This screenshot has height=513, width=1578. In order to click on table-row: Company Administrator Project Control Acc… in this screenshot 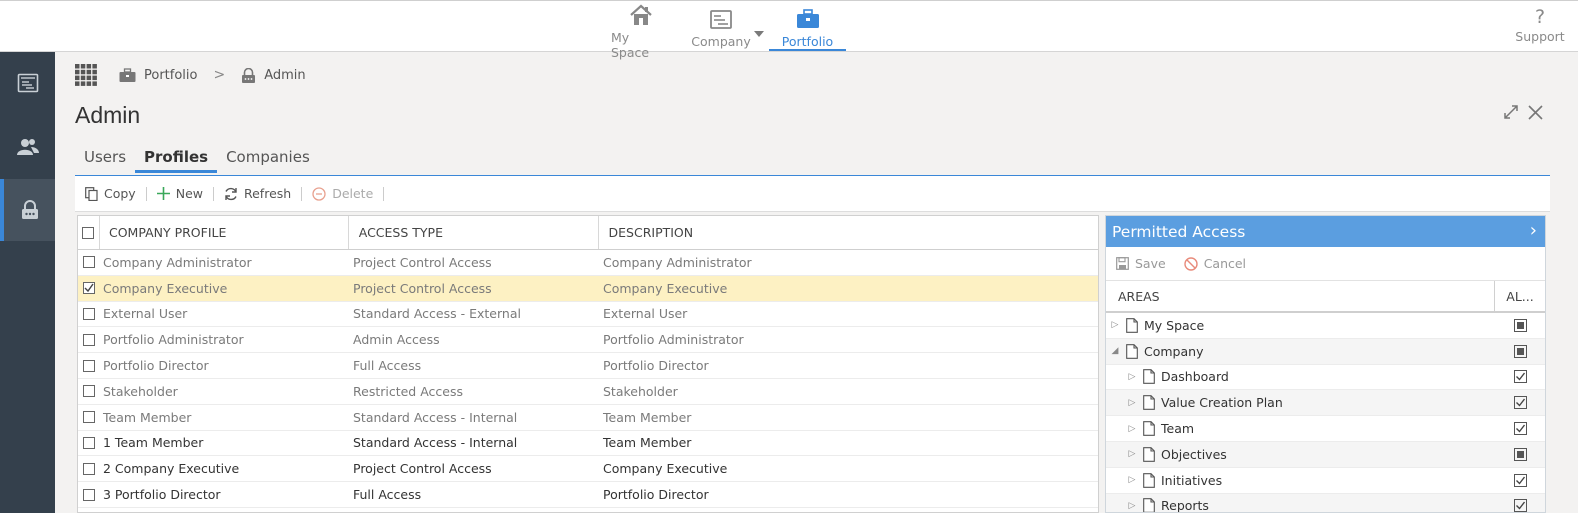, I will do `click(588, 263)`.